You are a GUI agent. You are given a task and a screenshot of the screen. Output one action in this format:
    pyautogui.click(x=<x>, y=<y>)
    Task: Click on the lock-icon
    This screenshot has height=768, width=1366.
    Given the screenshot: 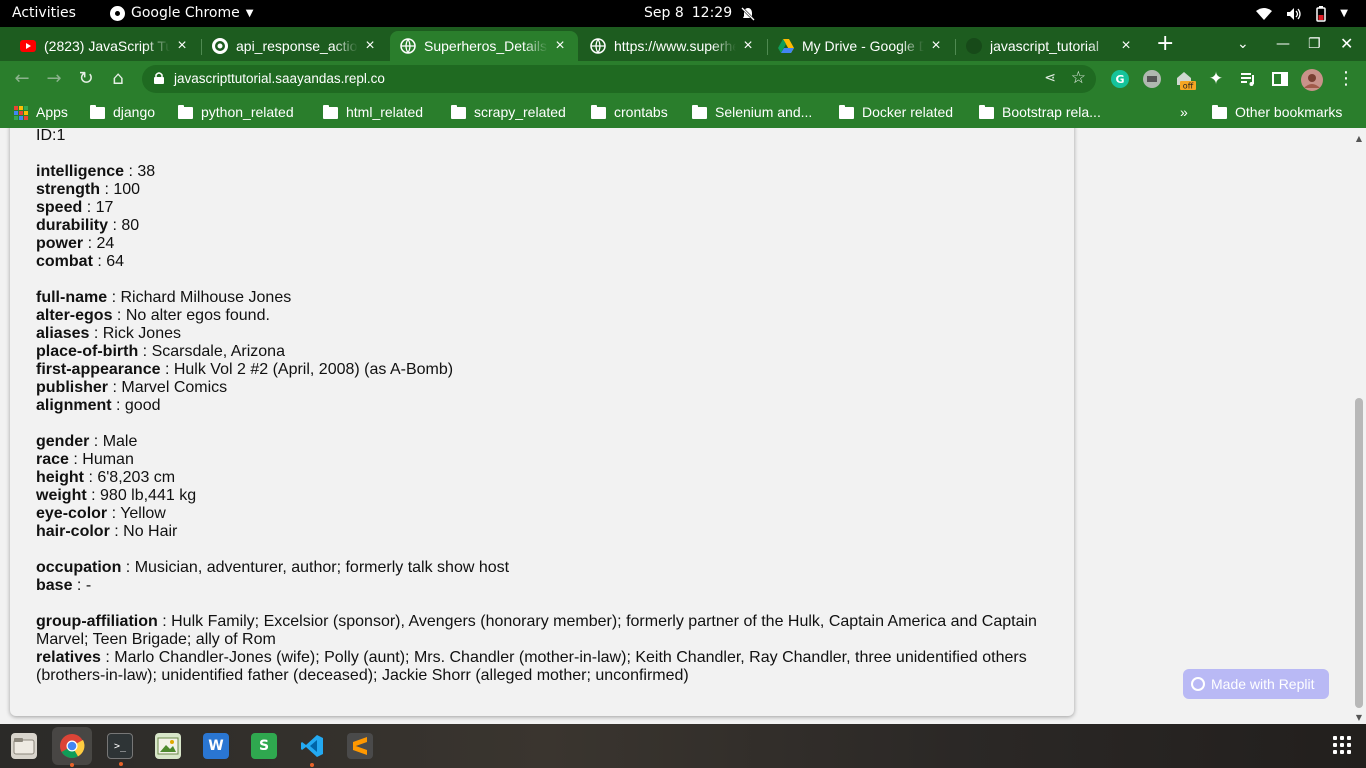 What is the action you would take?
    pyautogui.click(x=159, y=78)
    